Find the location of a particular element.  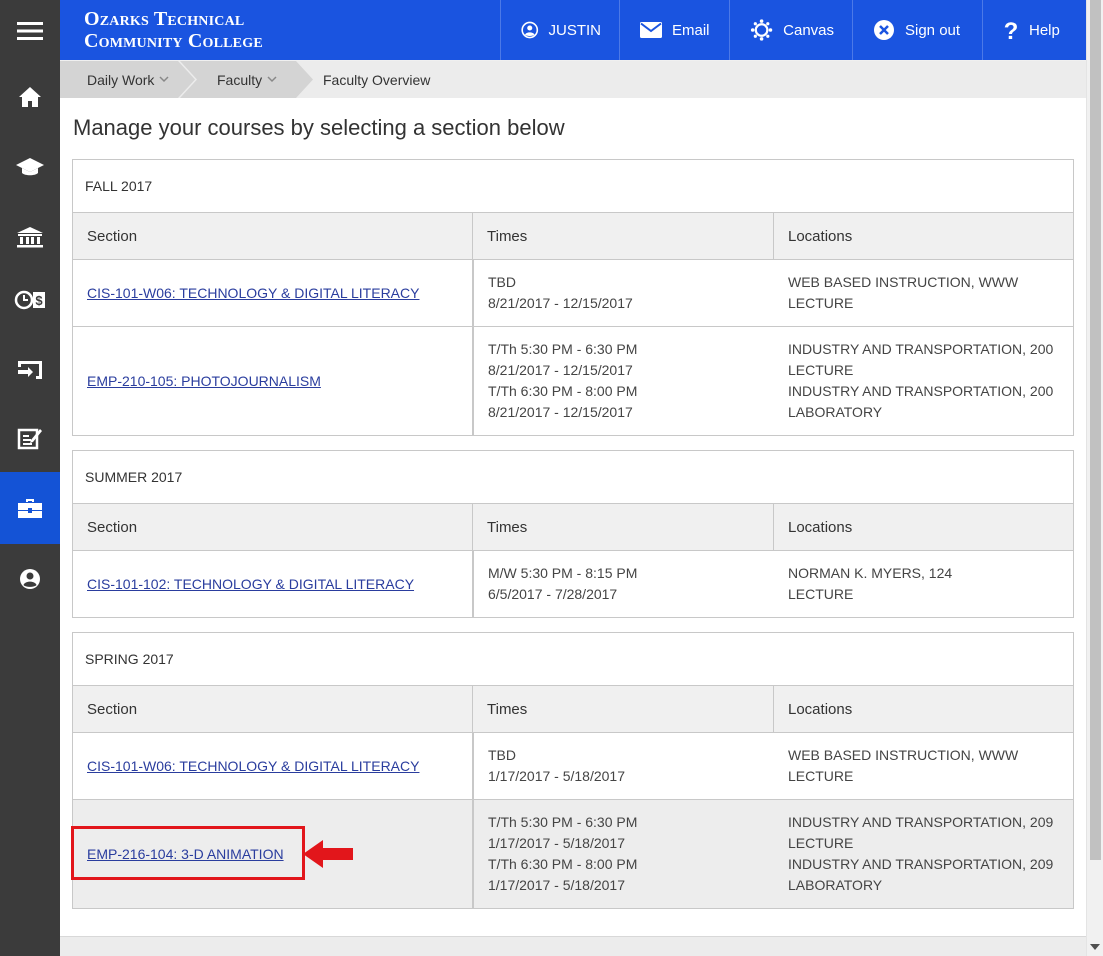

breadcrumb-current-label: Faculty Overview is located at coordinates (377, 79).